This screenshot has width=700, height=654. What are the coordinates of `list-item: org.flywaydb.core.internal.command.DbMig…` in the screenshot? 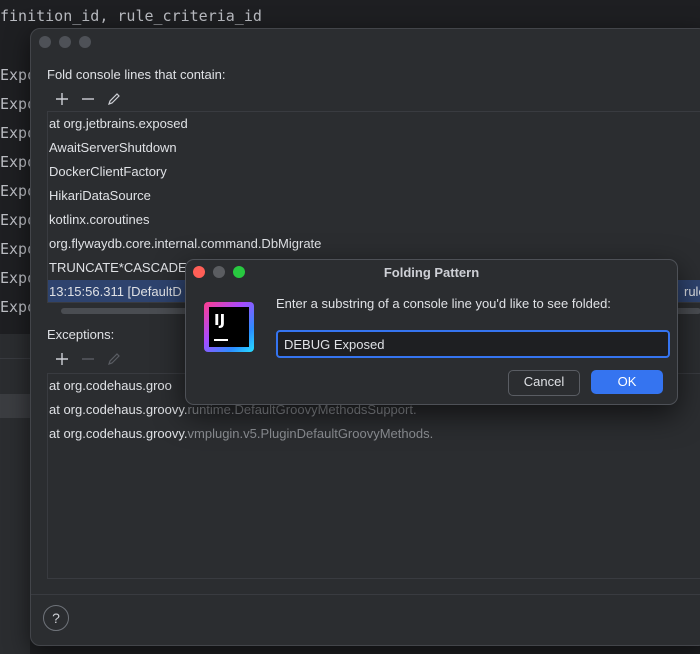 It's located at (374, 244).